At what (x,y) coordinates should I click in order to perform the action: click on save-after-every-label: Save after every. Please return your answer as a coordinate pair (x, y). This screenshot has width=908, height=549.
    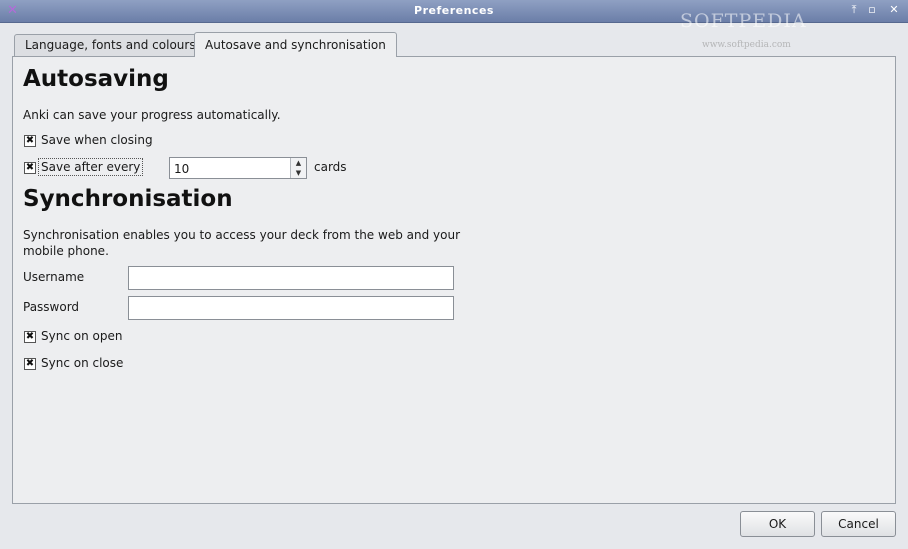
    Looking at the image, I should click on (90, 167).